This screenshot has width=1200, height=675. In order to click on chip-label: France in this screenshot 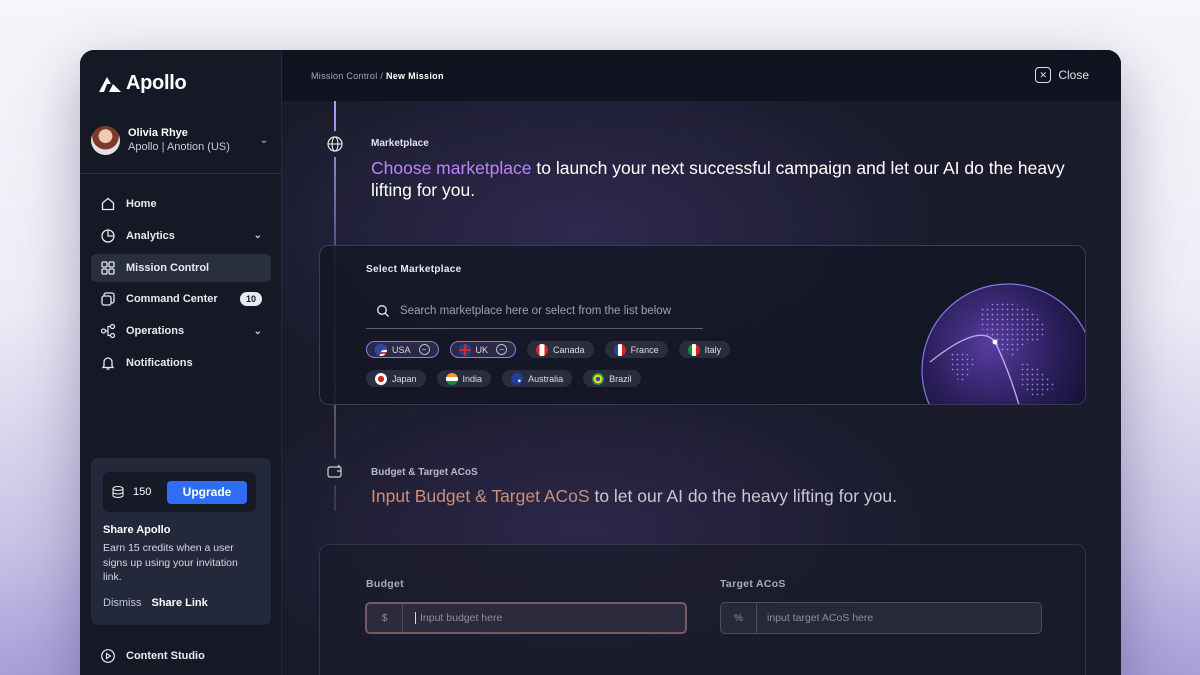, I will do `click(644, 349)`.